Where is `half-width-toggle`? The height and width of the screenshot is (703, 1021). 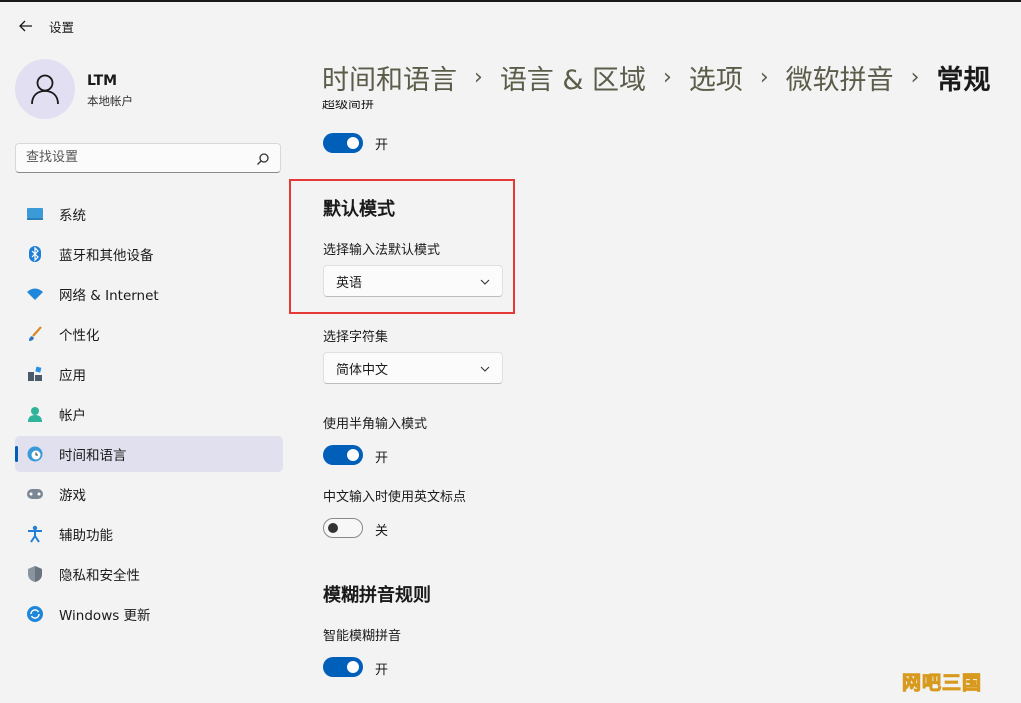 half-width-toggle is located at coordinates (343, 455).